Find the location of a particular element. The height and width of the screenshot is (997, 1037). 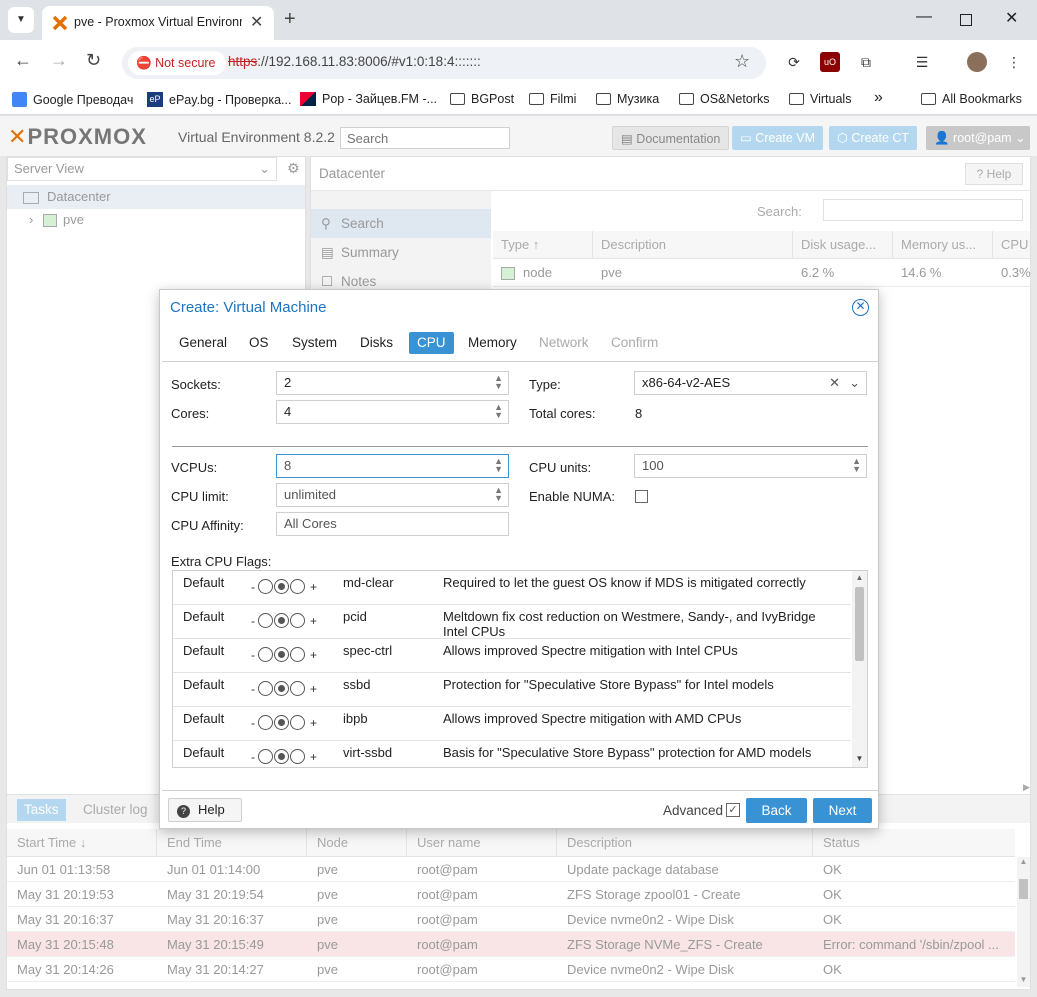

tasks-scrollbar: ▲ ▼ is located at coordinates (1023, 922).